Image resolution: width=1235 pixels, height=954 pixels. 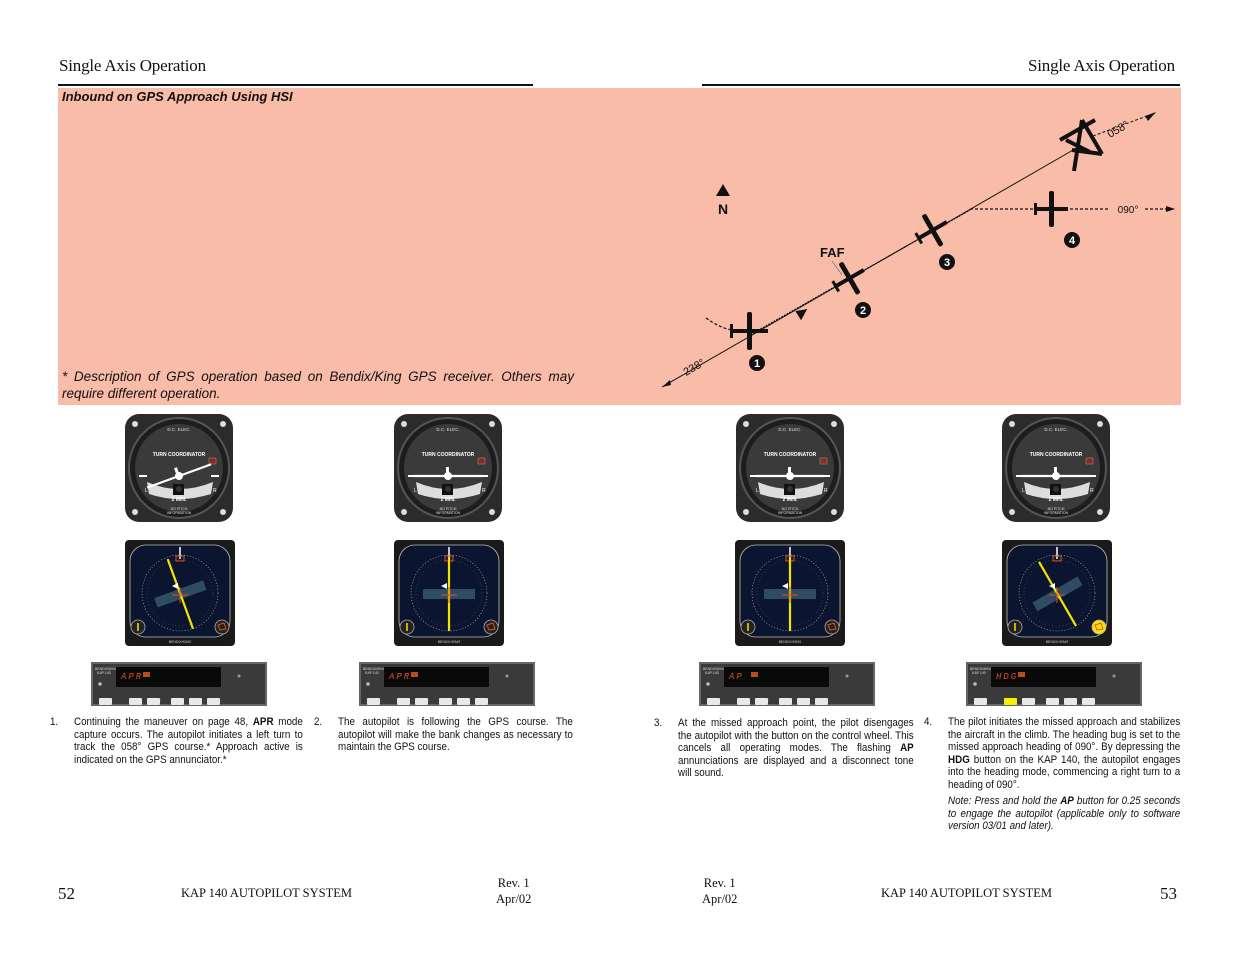 I want to click on kap140-panel-1: BENDIX/KING KAP 140 APR, so click(x=179, y=686).